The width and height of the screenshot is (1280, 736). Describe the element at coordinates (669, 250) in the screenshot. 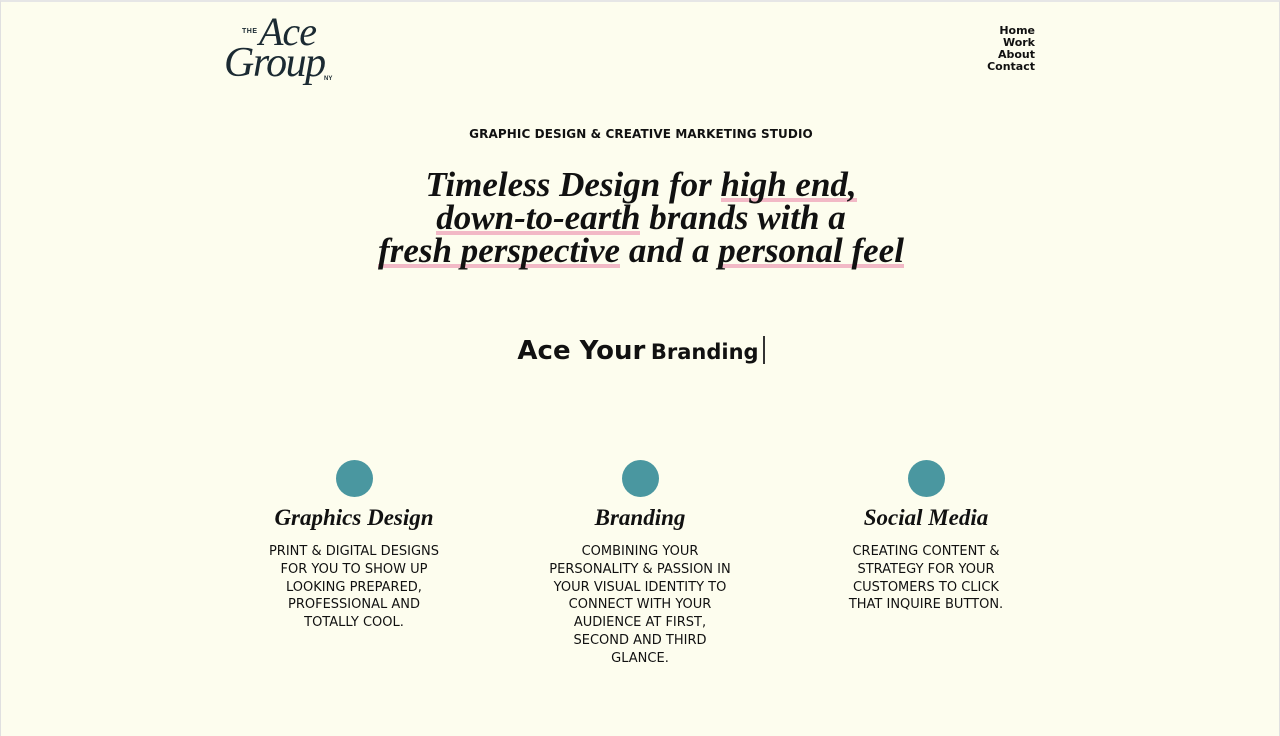

I see `headline-text: and a` at that location.